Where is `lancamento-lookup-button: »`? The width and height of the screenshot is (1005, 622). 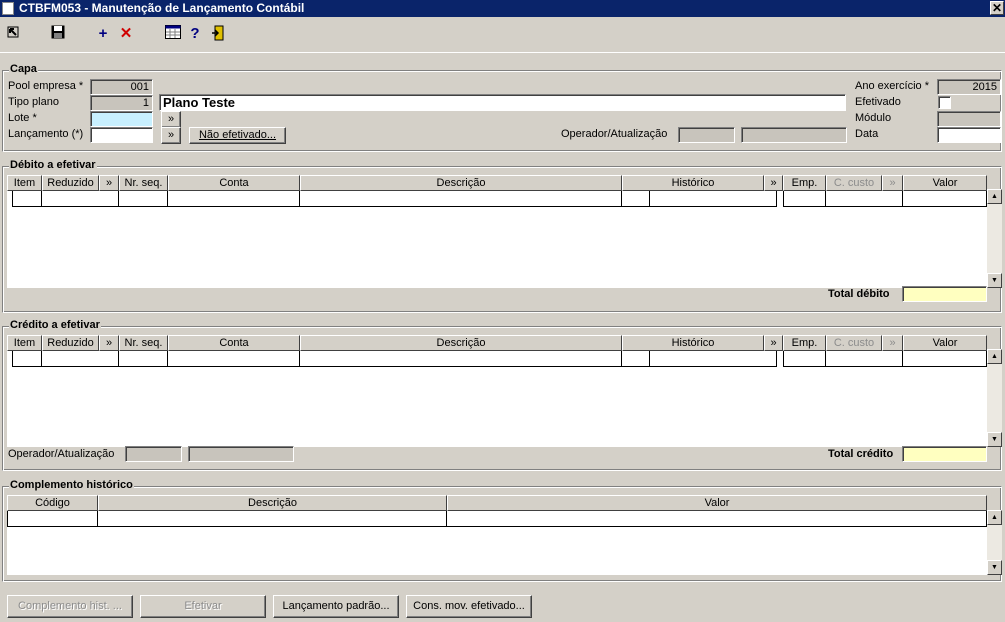 lancamento-lookup-button: » is located at coordinates (171, 135).